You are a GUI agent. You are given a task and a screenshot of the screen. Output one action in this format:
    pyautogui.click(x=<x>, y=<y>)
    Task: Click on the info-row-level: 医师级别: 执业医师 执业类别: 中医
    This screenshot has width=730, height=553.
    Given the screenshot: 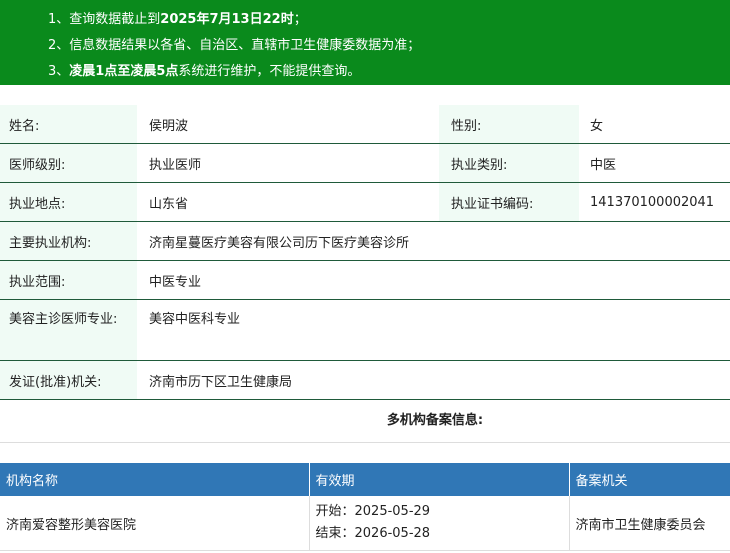 What is the action you would take?
    pyautogui.click(x=365, y=163)
    